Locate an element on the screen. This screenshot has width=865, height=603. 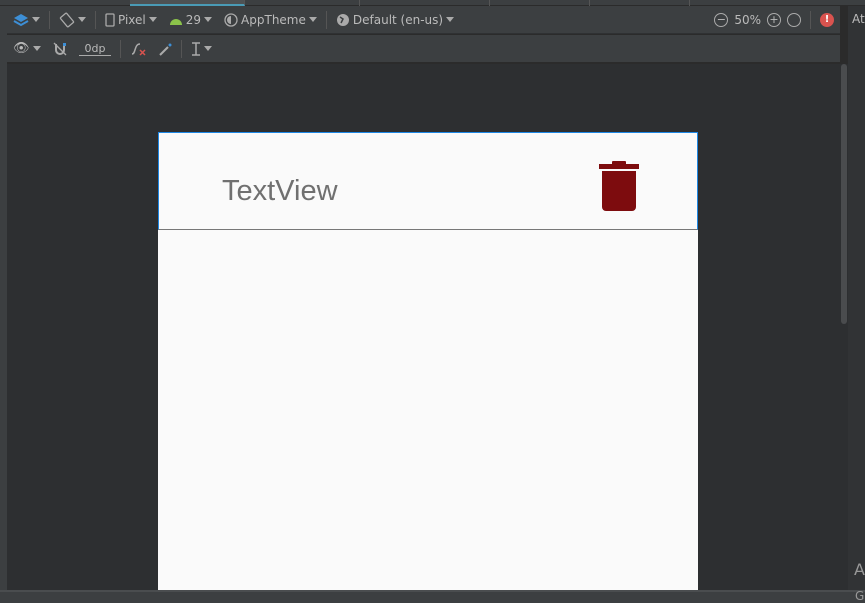
panel-label-g: G is located at coordinates (860, 596).